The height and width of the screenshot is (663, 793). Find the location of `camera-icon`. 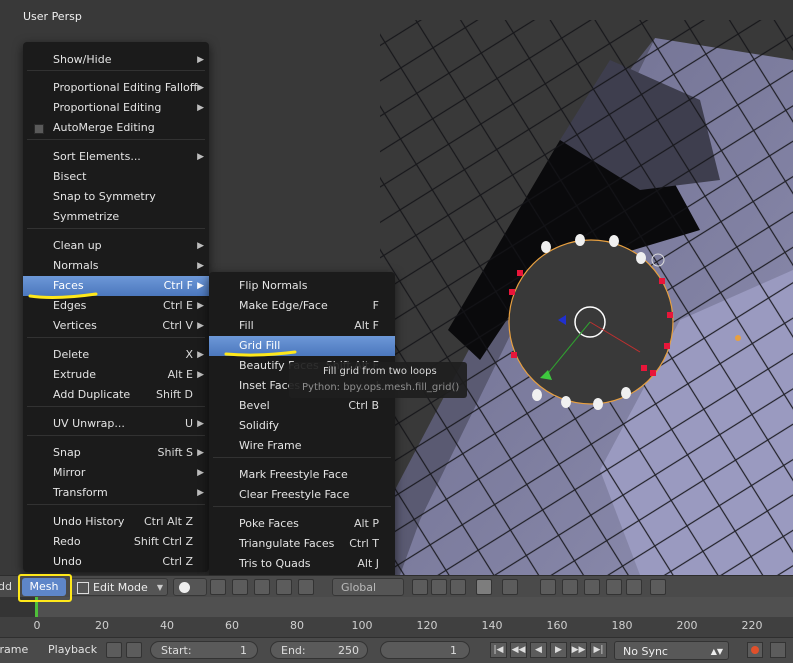

camera-icon is located at coordinates (634, 587).